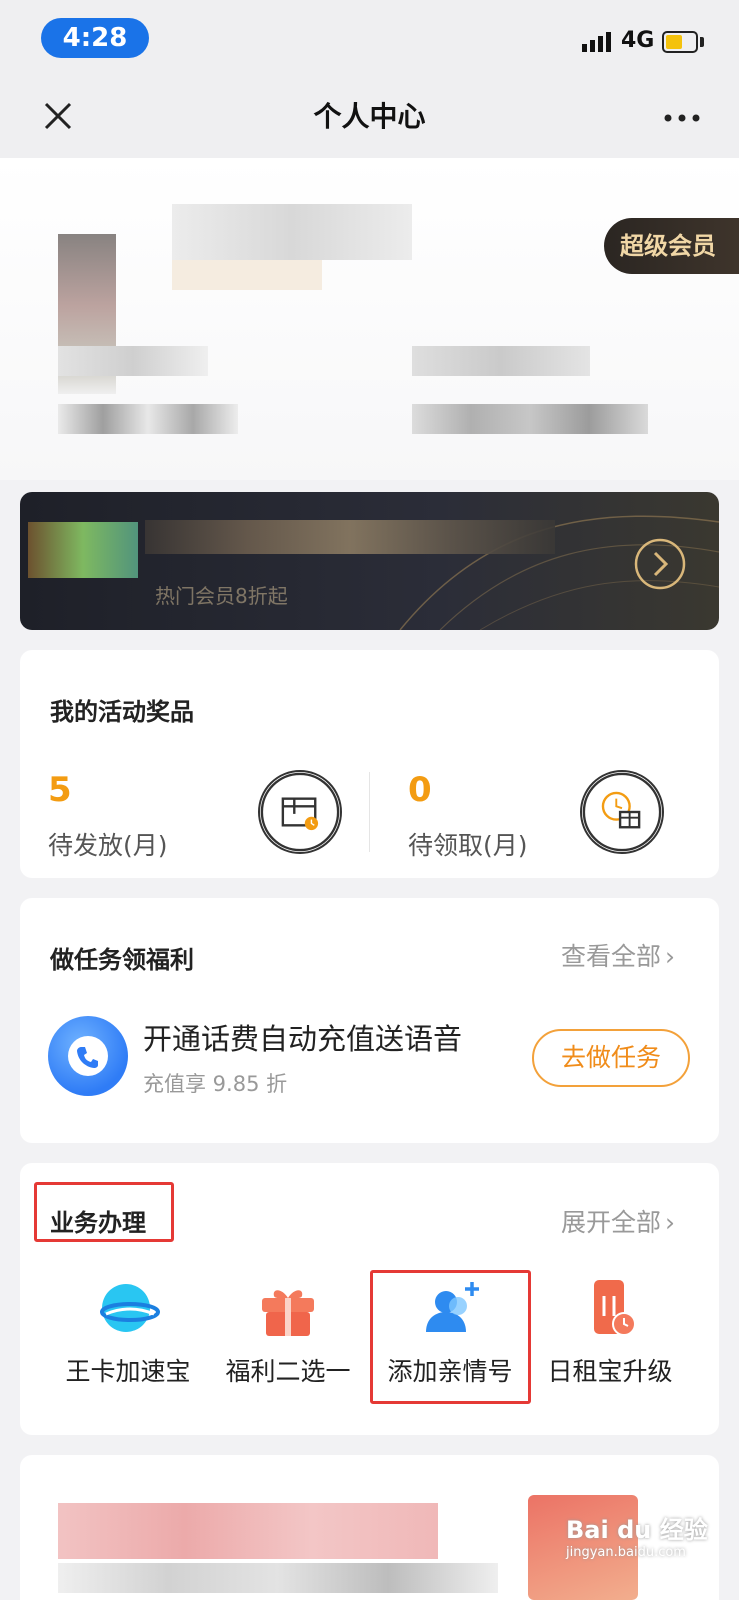  What do you see at coordinates (288, 1313) in the screenshot?
I see `gift-box-icon` at bounding box center [288, 1313].